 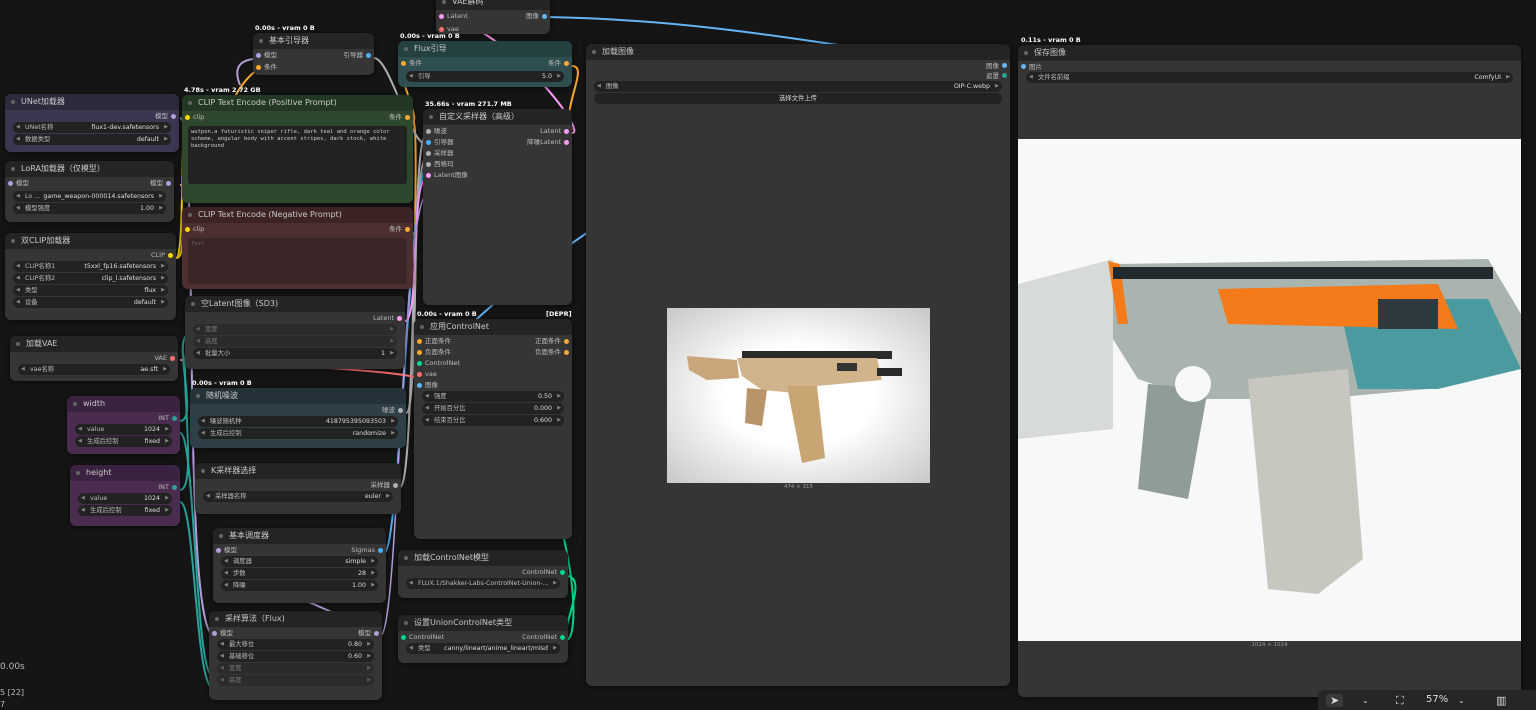 I want to click on start-percent-widget: 开始百分比0.000, so click(x=493, y=408).